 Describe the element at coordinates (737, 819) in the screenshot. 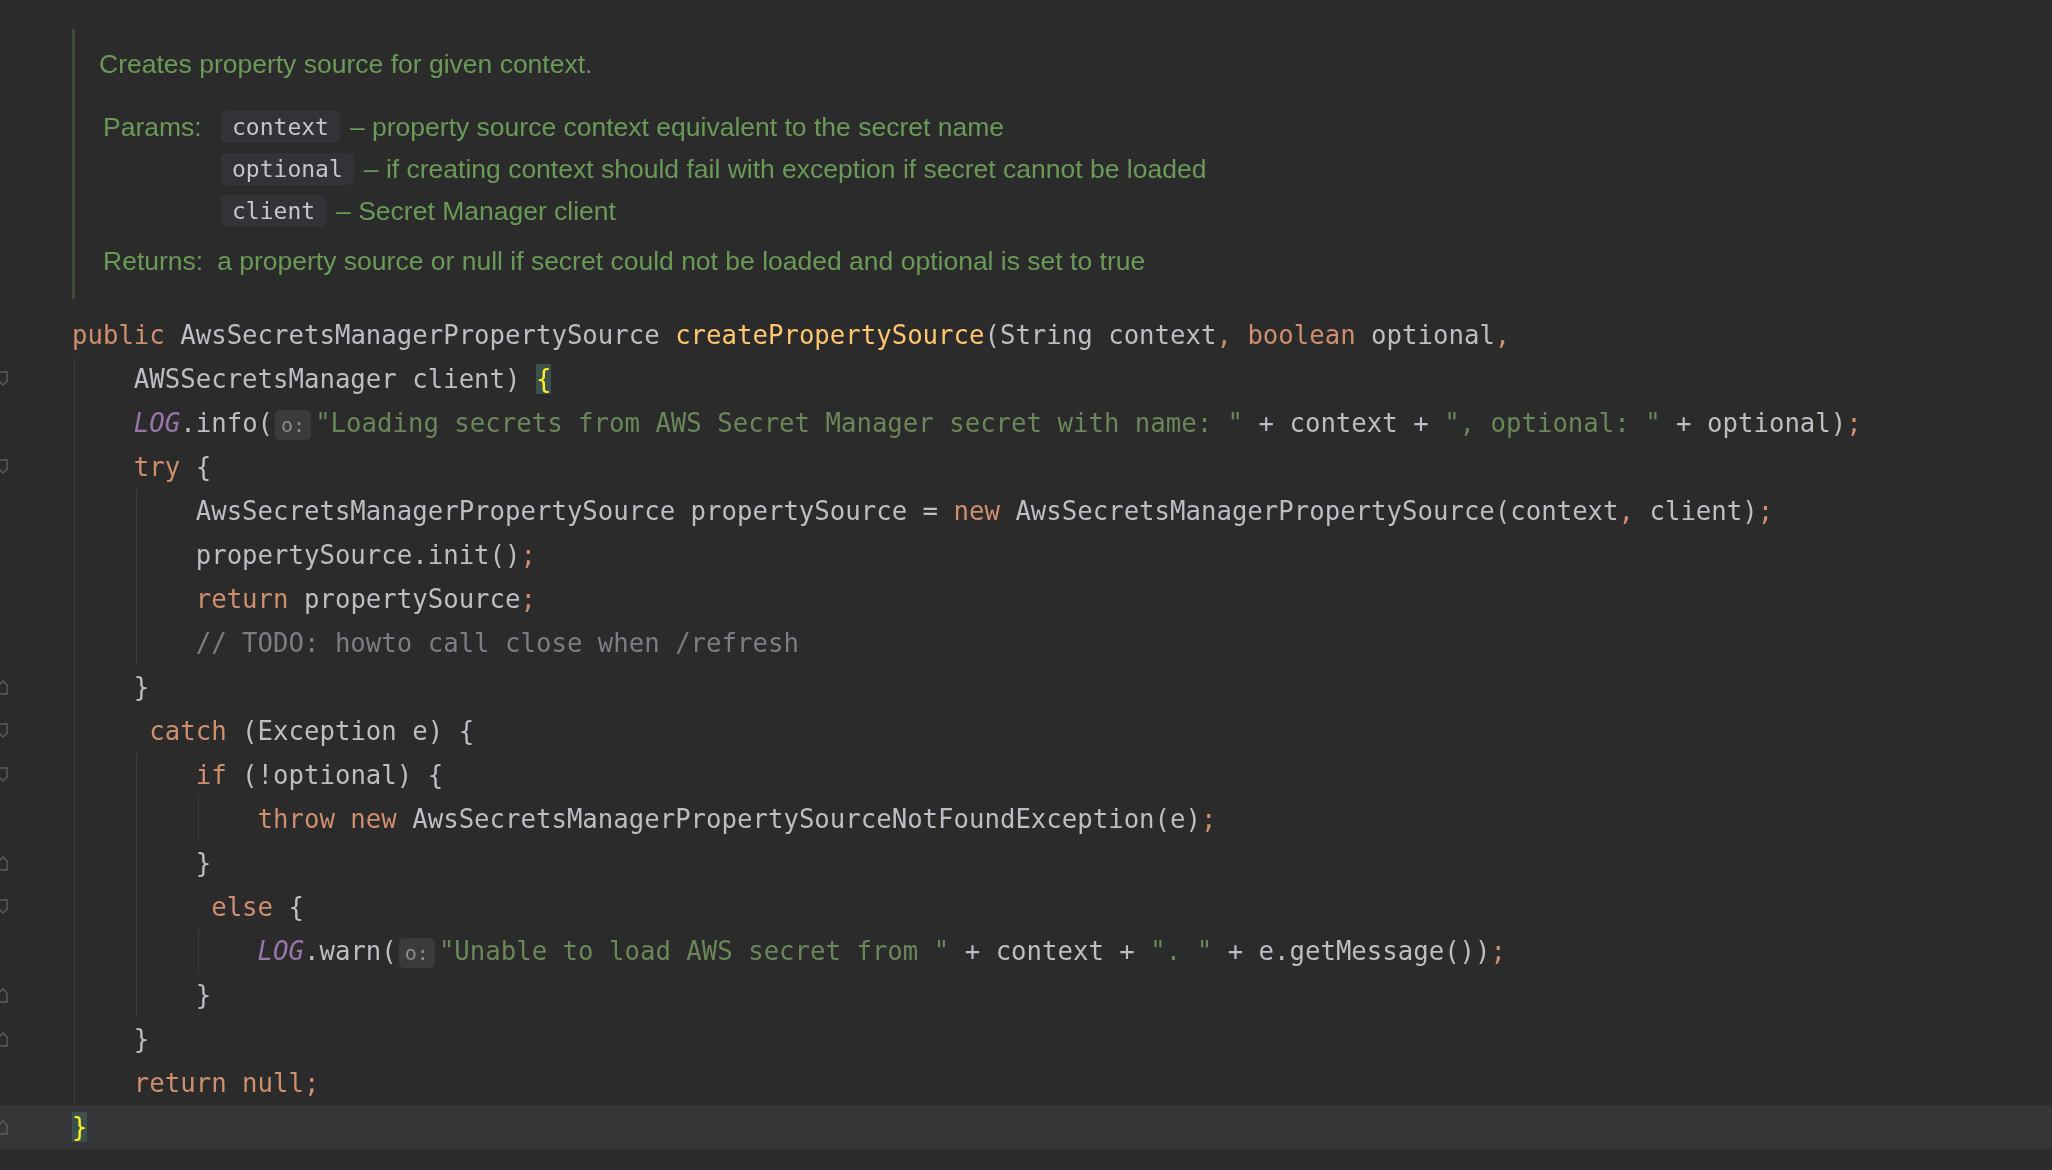

I see `code-line: throw new AwsSecretsManagerPropertySourceNotFoundException(e);` at that location.